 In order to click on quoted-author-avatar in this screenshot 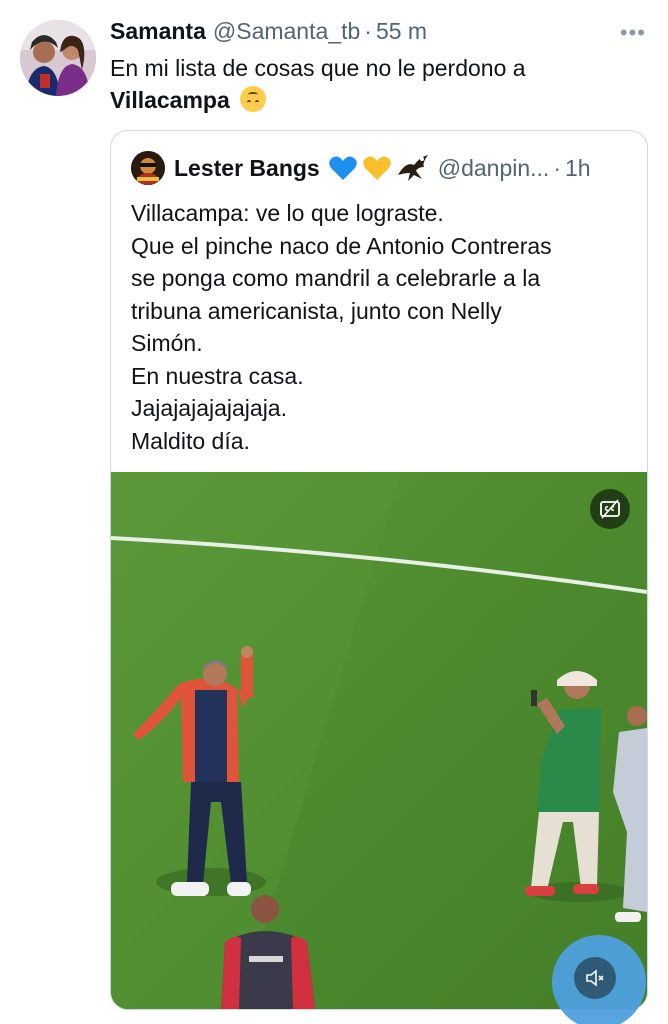, I will do `click(148, 168)`.